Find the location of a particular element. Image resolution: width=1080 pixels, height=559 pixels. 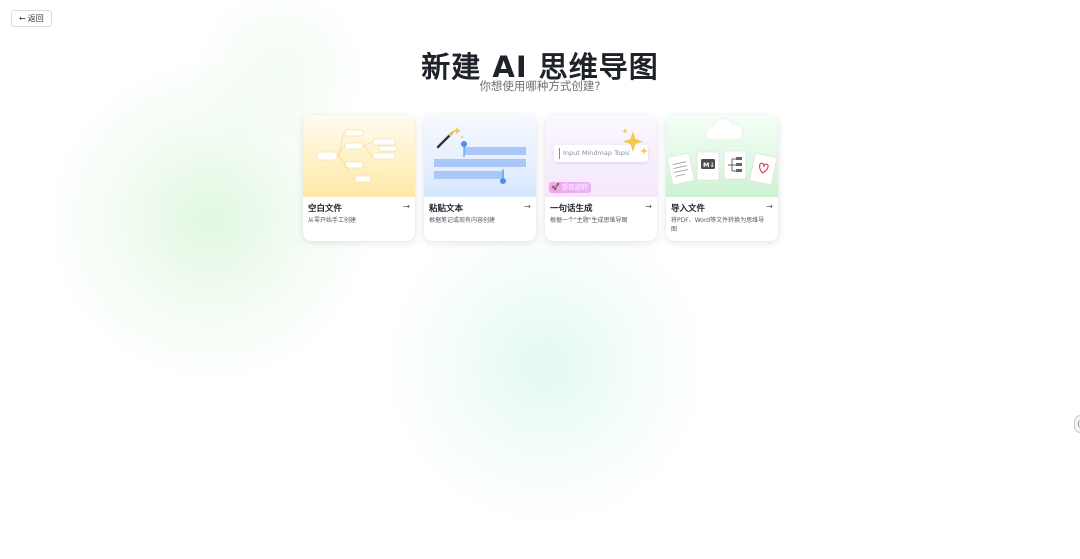

import-file-illustration: M↓ is located at coordinates (722, 156).